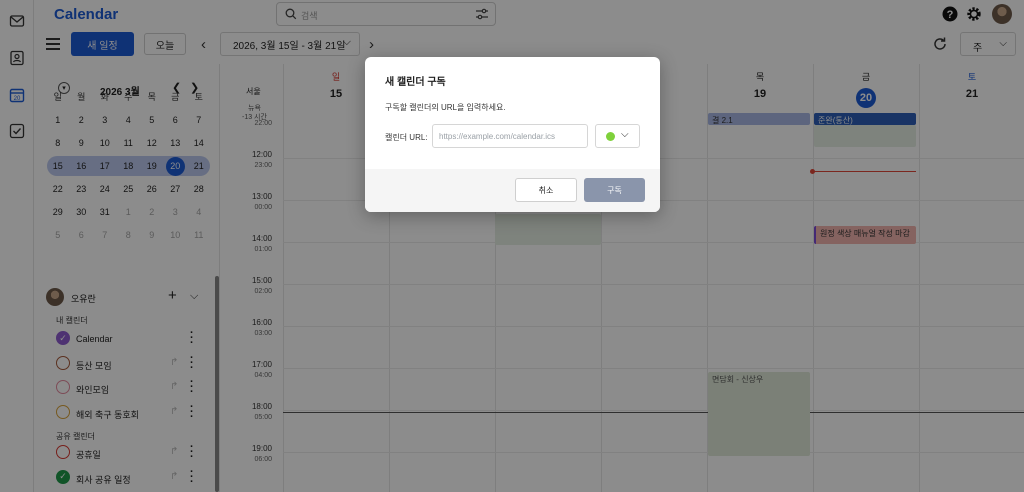 The height and width of the screenshot is (492, 1024). I want to click on calendar-url-label: 캘린더 URL:, so click(406, 137).